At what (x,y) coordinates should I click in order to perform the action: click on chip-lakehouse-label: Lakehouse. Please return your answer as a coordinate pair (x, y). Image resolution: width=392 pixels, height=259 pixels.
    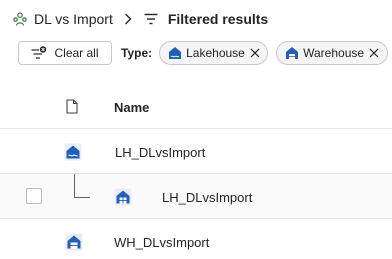
    Looking at the image, I should click on (215, 53).